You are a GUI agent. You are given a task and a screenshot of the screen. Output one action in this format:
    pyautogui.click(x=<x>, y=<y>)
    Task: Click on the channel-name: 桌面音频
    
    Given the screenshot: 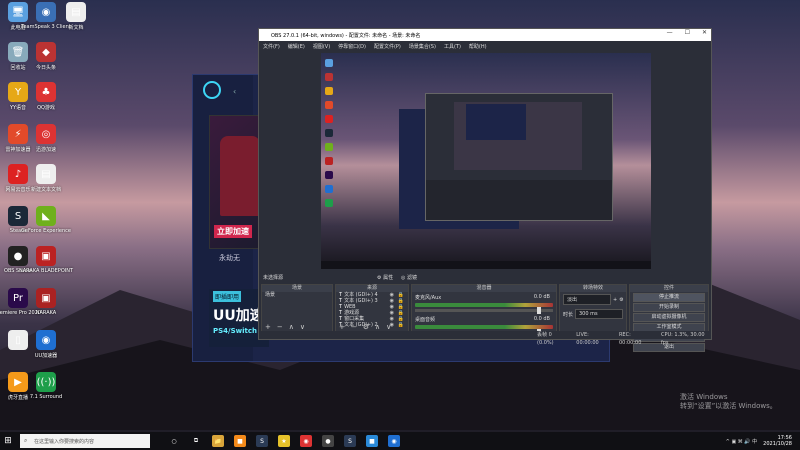 What is the action you would take?
    pyautogui.click(x=425, y=320)
    